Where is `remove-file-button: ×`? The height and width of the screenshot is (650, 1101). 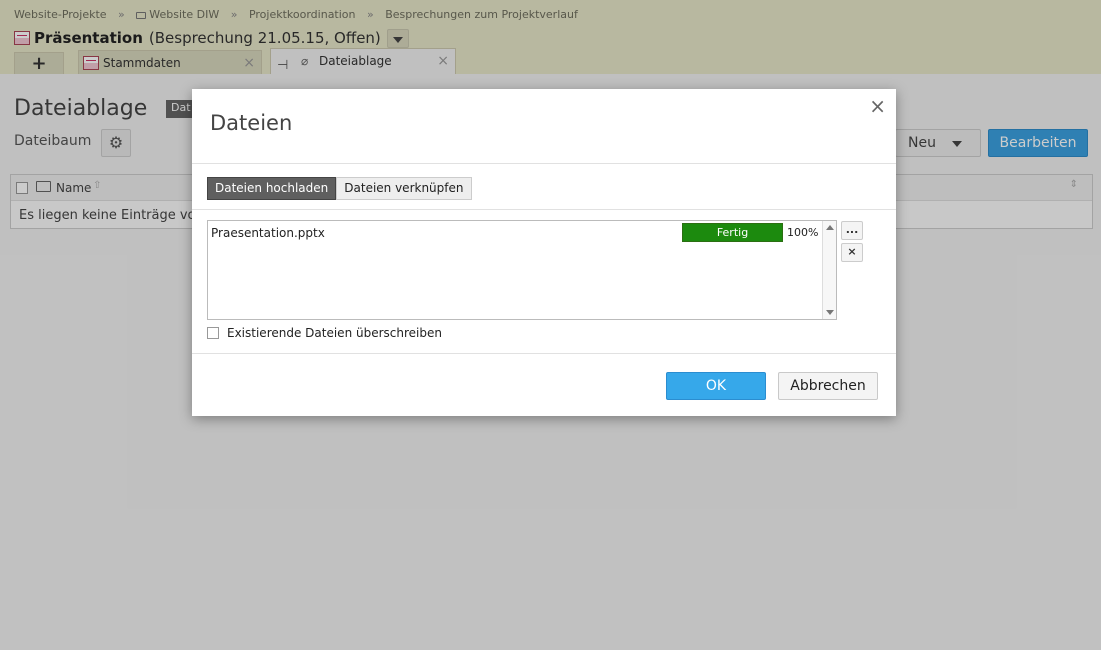 remove-file-button: × is located at coordinates (852, 252).